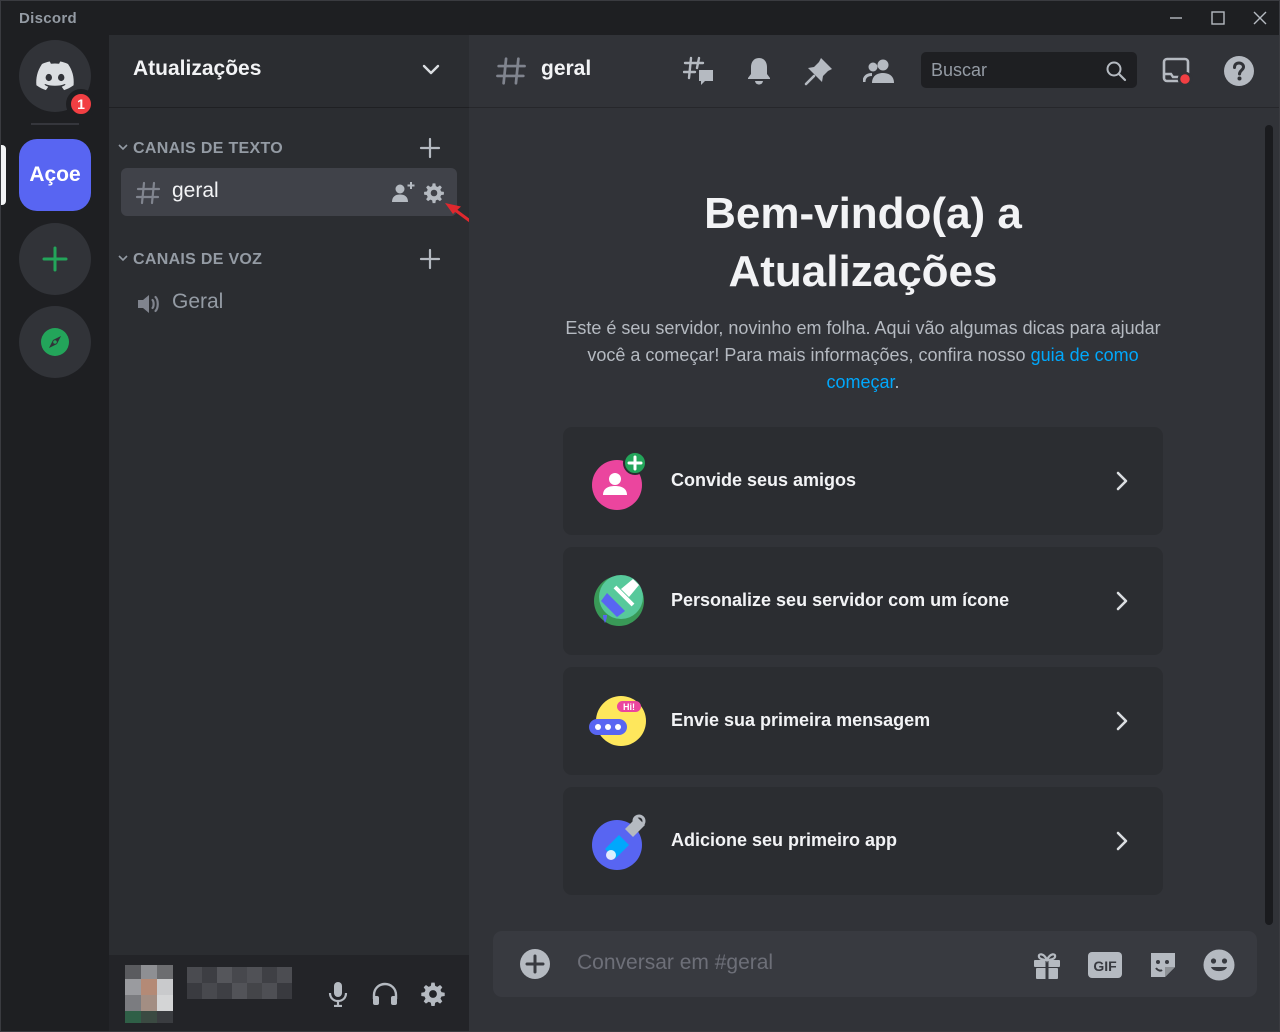  Describe the element at coordinates (617, 721) in the screenshot. I see `message-bubble-icon: Hi!` at that location.